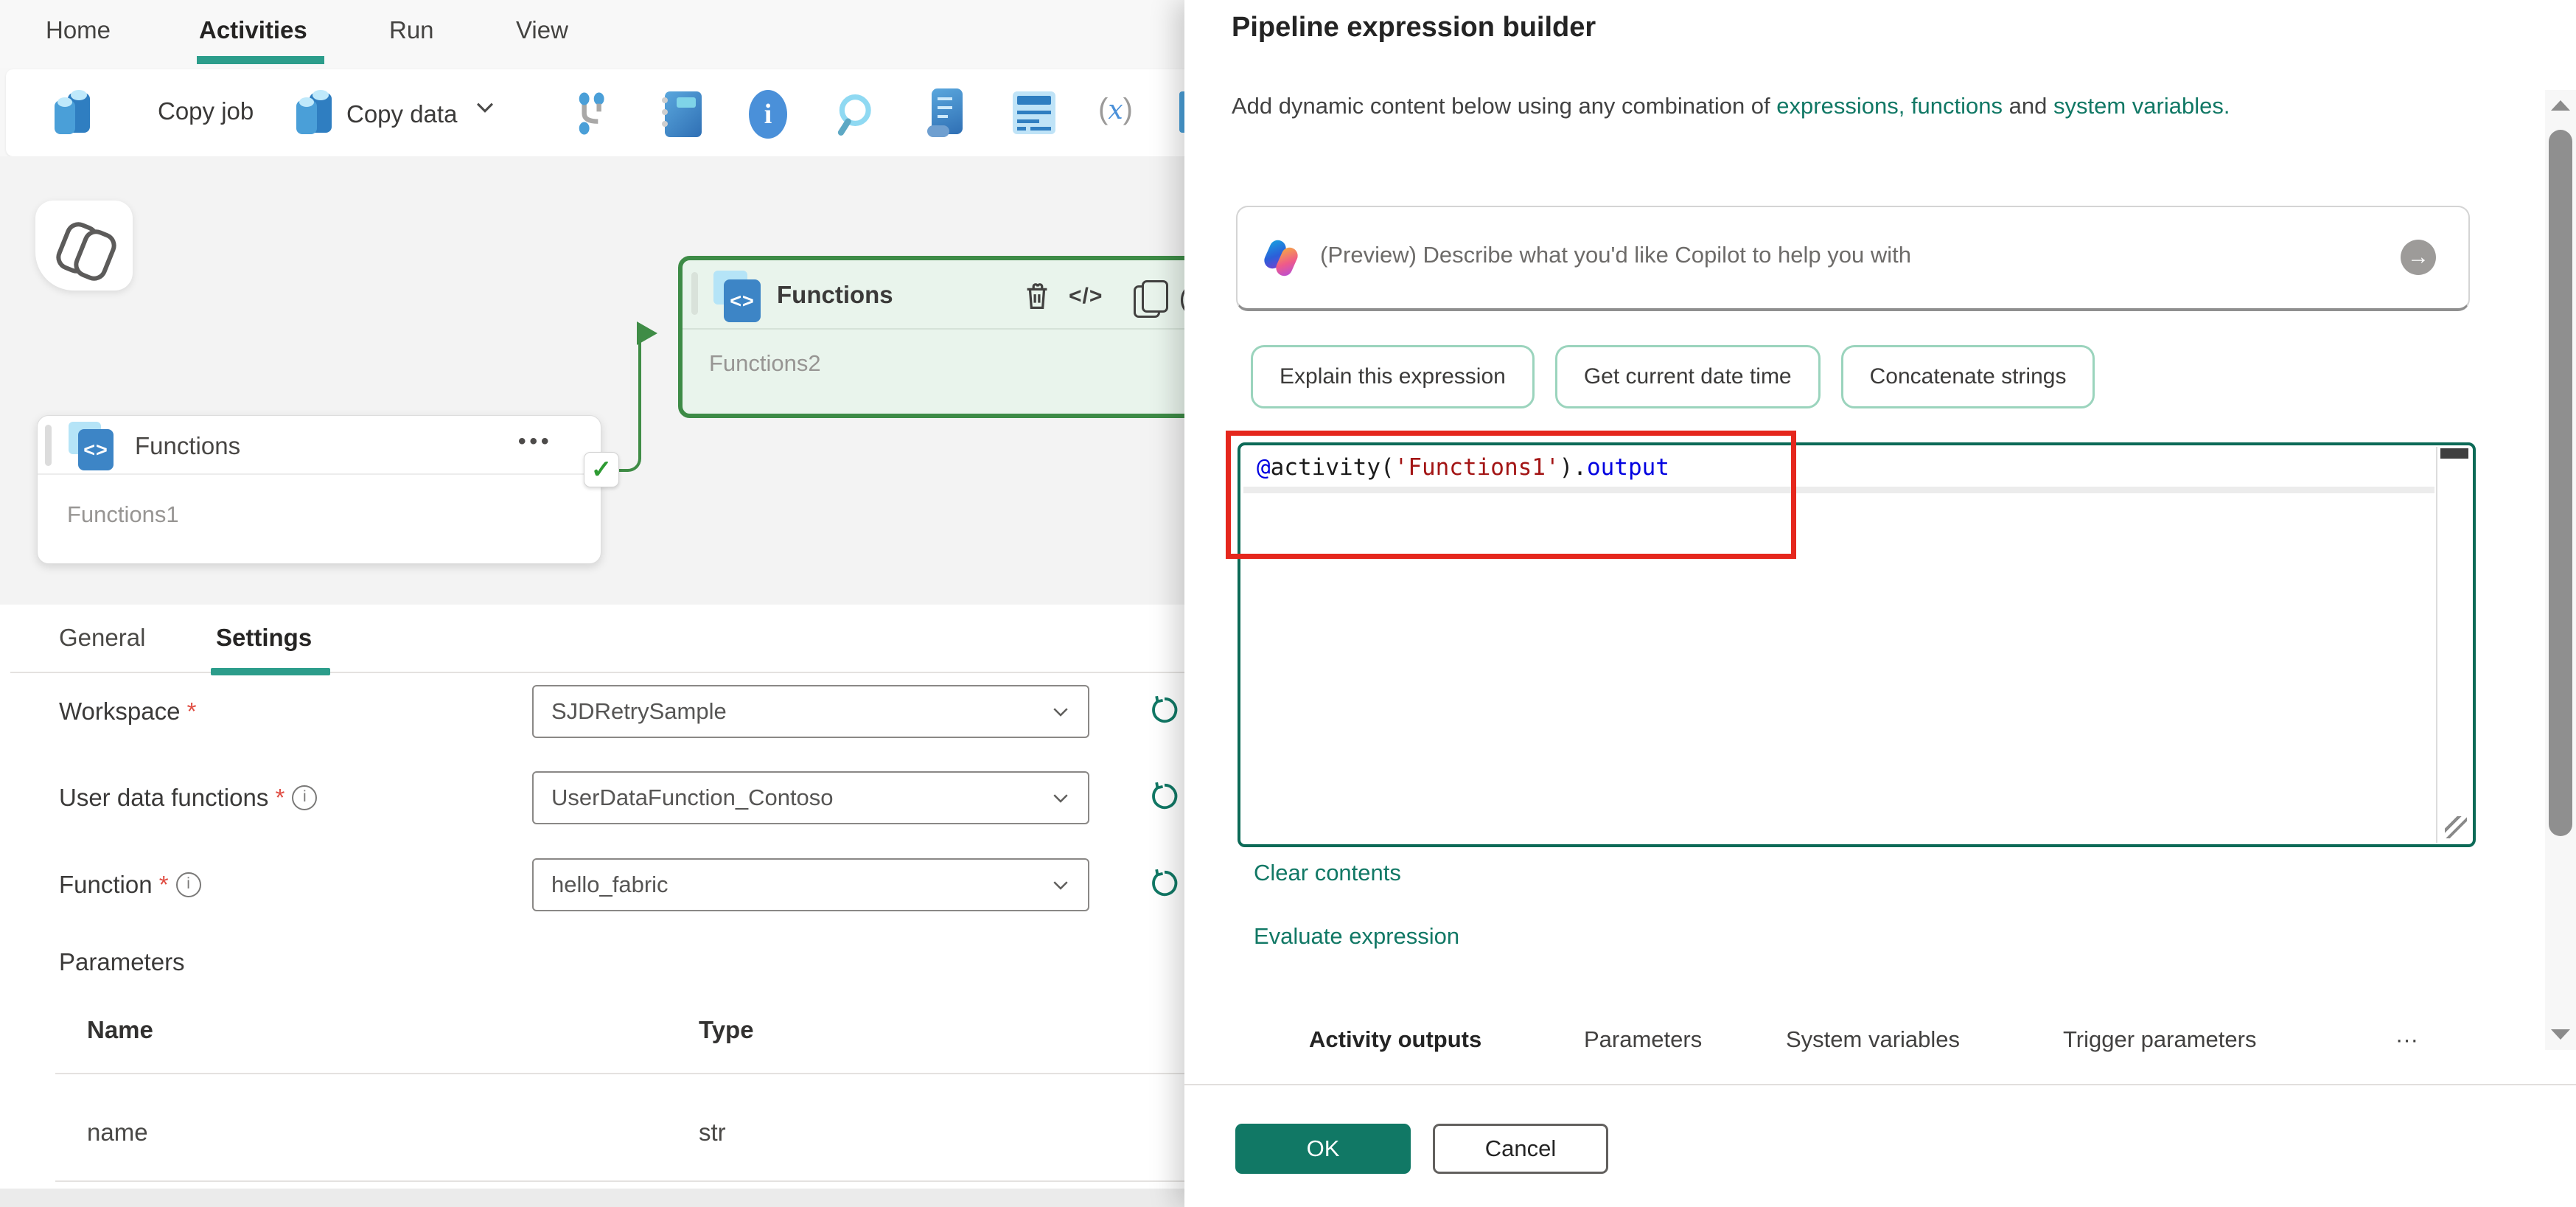  I want to click on column-header-name: Name, so click(120, 1029).